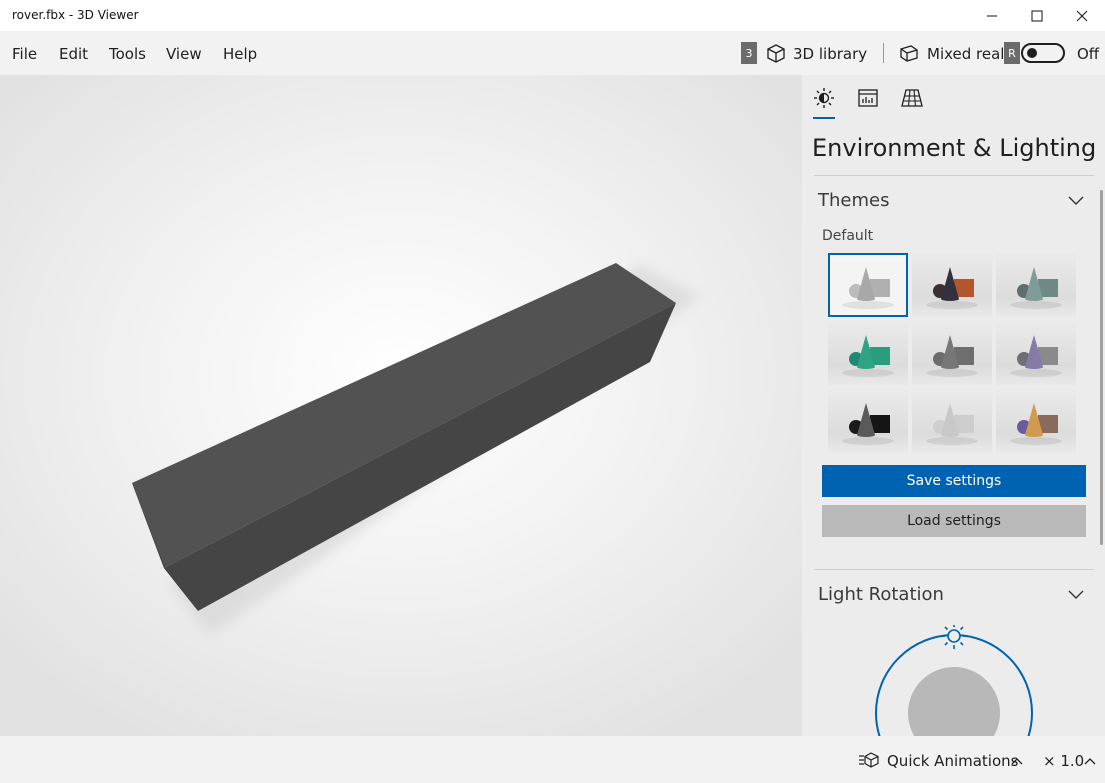  Describe the element at coordinates (552, 759) in the screenshot. I see `status-bar: Quick Animations × 1.0` at that location.